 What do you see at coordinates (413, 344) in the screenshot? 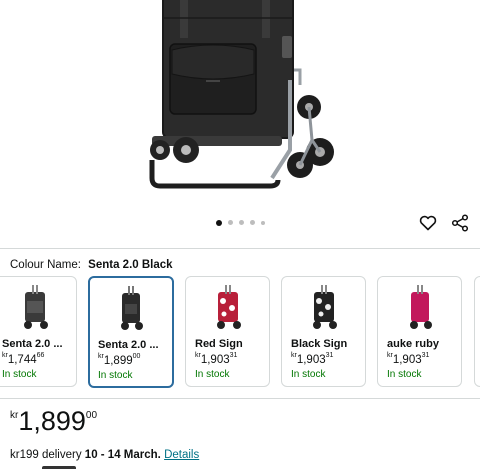
I see `swatch-name: auke ruby` at bounding box center [413, 344].